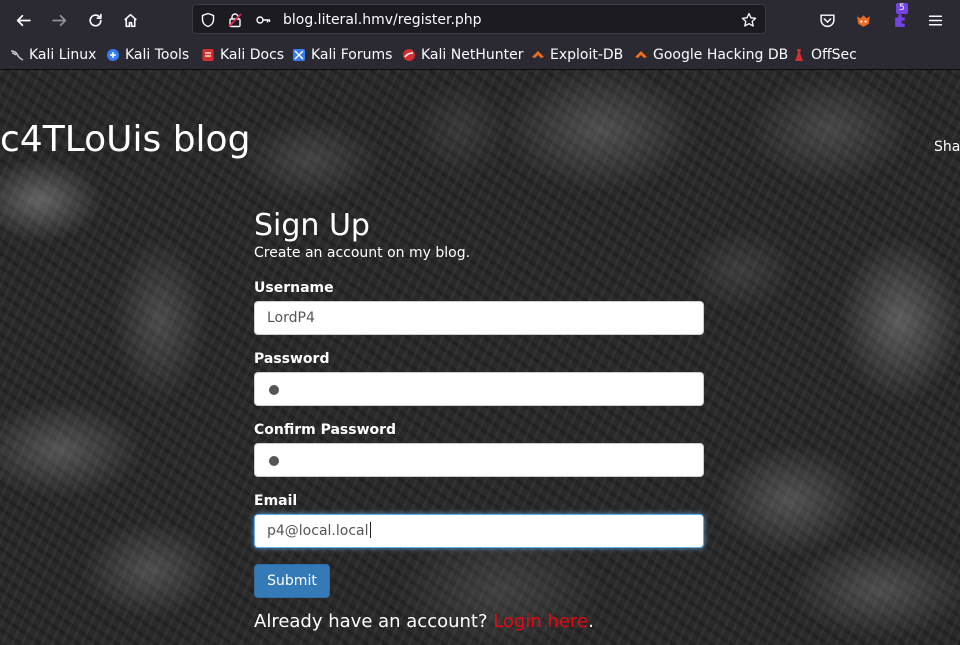 The height and width of the screenshot is (645, 960). I want to click on back-button, so click(23, 20).